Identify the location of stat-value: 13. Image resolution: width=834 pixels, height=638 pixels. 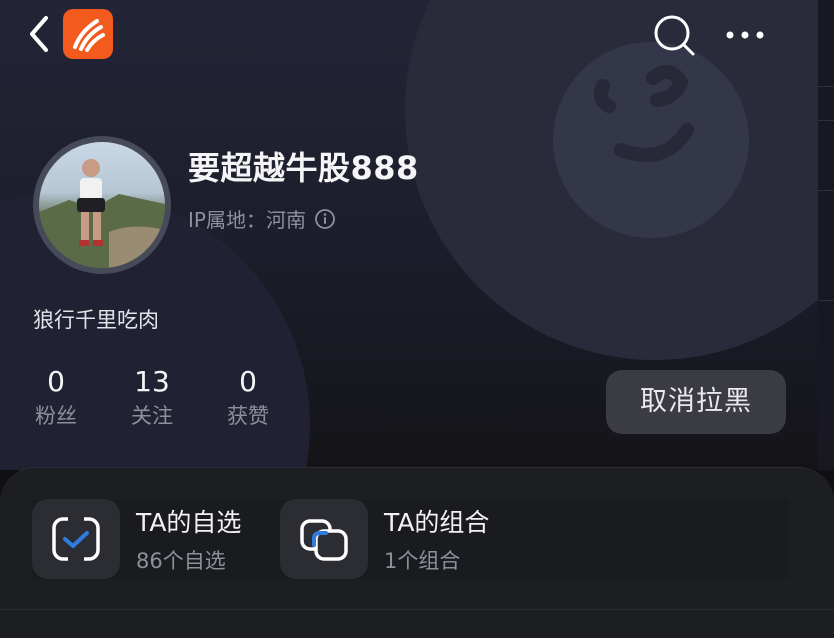
(152, 381).